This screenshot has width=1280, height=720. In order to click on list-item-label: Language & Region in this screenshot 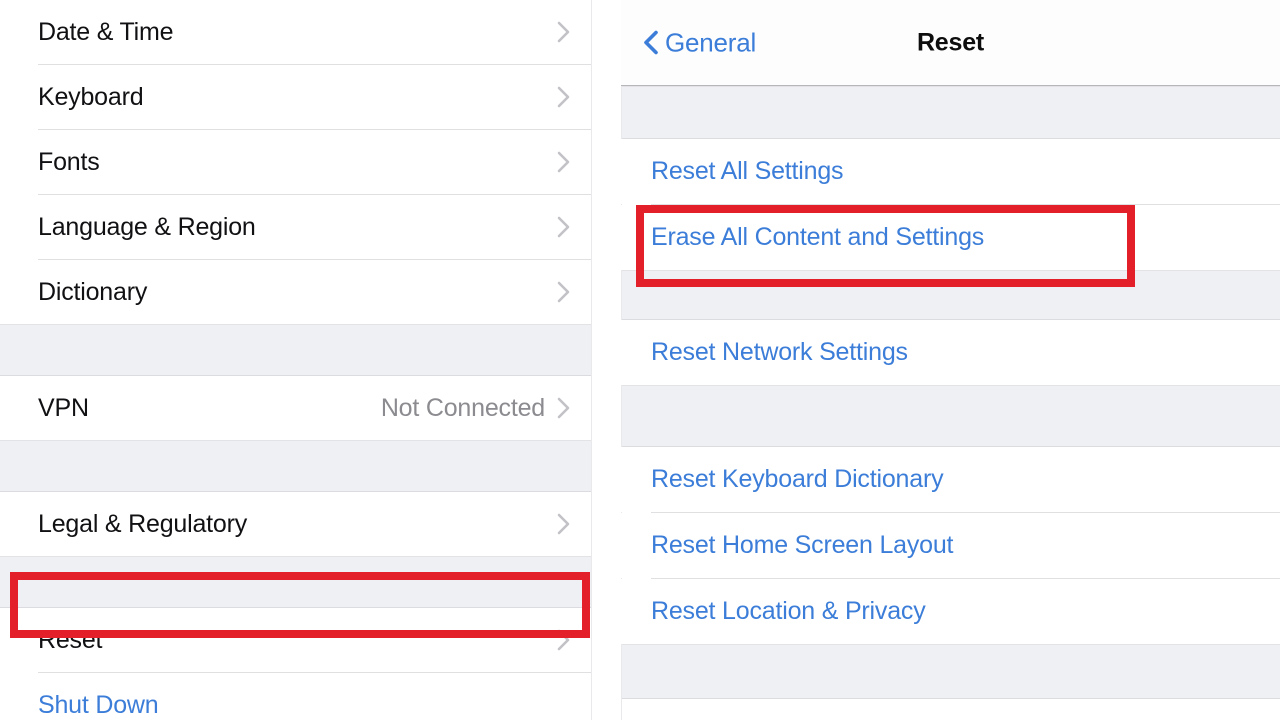, I will do `click(147, 226)`.